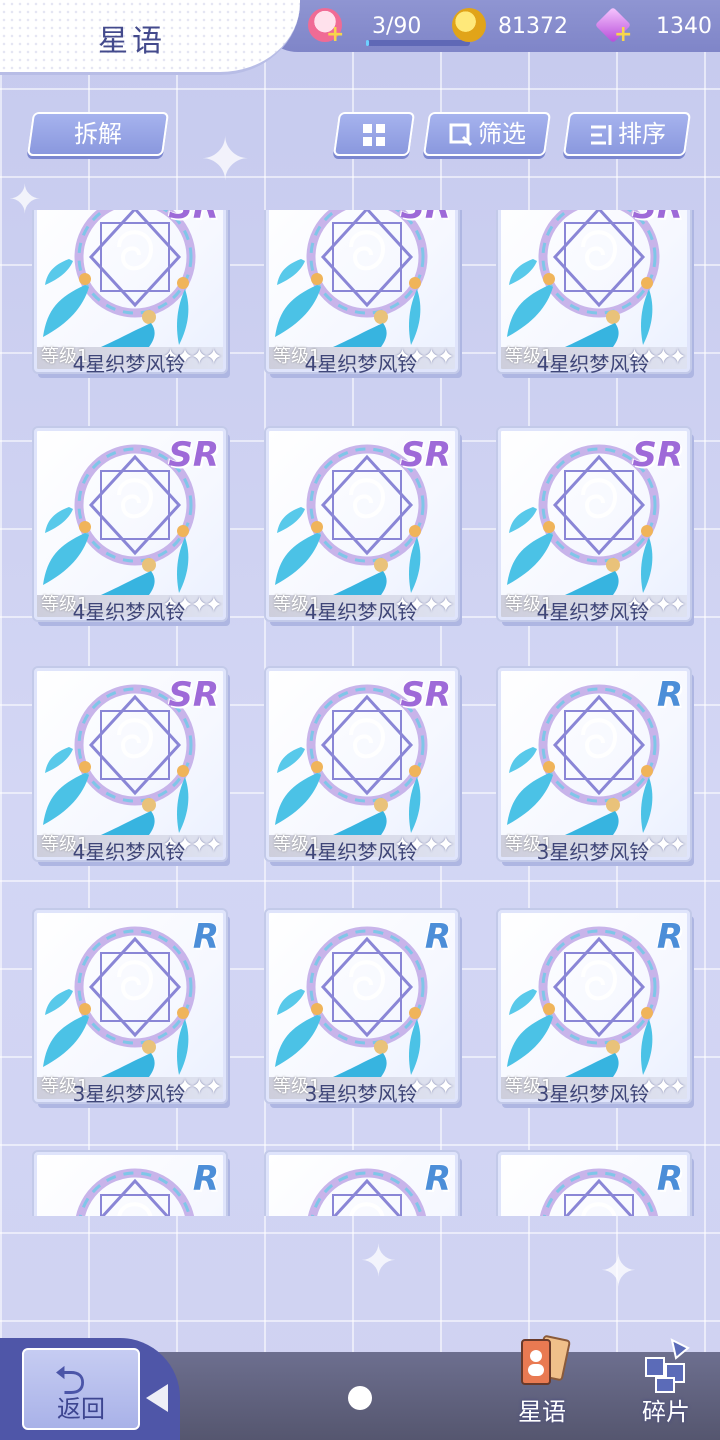  I want to click on grid-view-icon, so click(374, 134).